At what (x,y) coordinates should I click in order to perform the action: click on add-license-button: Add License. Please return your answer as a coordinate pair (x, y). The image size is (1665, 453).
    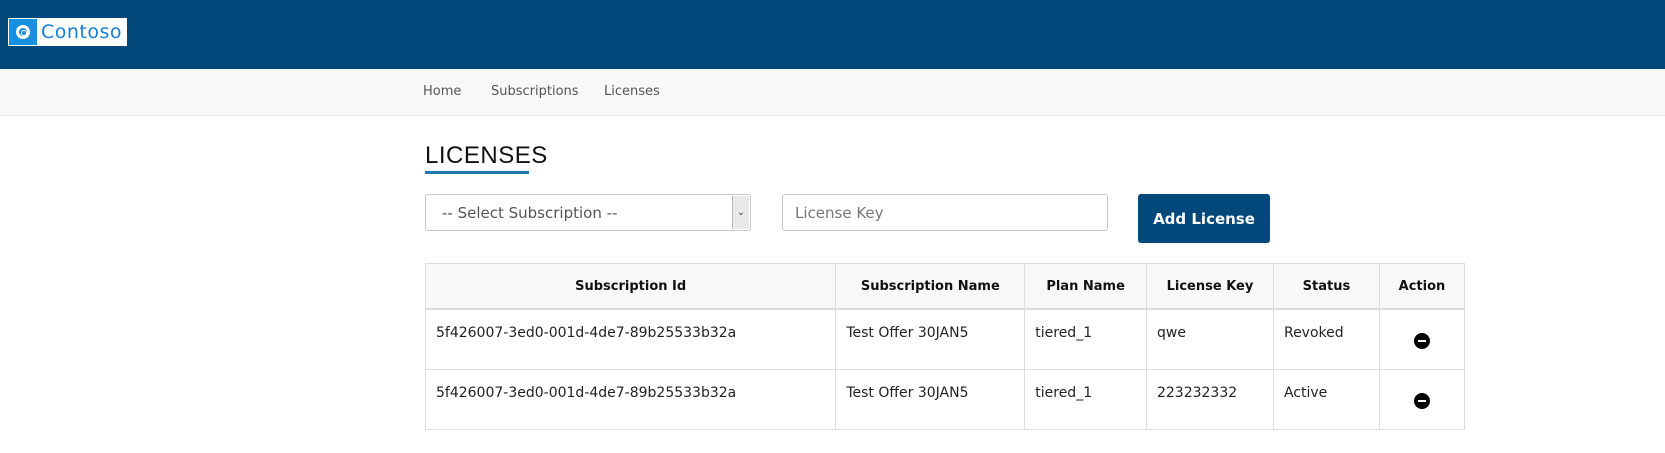
    Looking at the image, I should click on (1204, 218).